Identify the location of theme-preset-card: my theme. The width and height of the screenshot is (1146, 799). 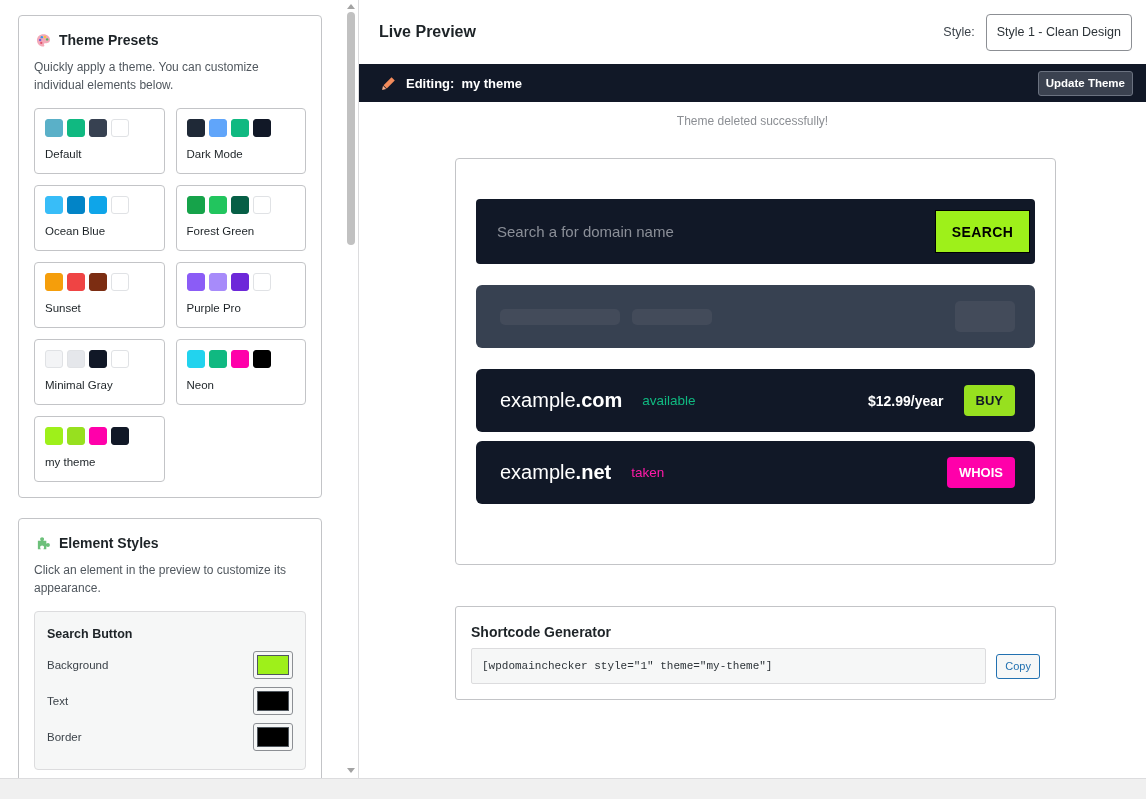
(99, 449).